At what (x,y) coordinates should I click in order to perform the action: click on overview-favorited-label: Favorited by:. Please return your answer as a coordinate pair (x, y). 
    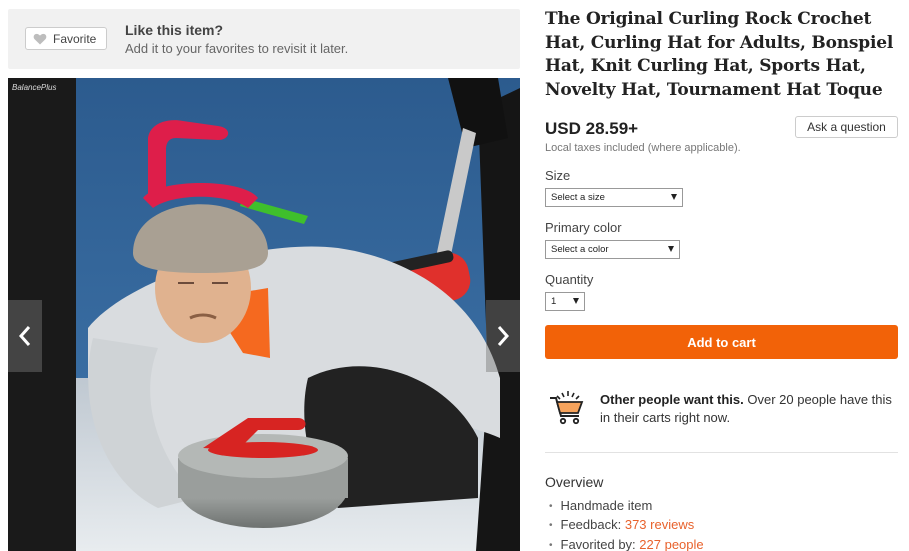
    Looking at the image, I should click on (600, 543).